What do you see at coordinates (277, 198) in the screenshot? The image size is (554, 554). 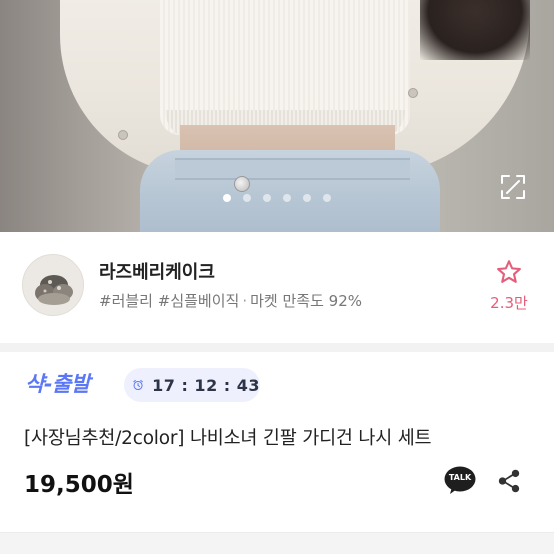 I see `carousel-indicator` at bounding box center [277, 198].